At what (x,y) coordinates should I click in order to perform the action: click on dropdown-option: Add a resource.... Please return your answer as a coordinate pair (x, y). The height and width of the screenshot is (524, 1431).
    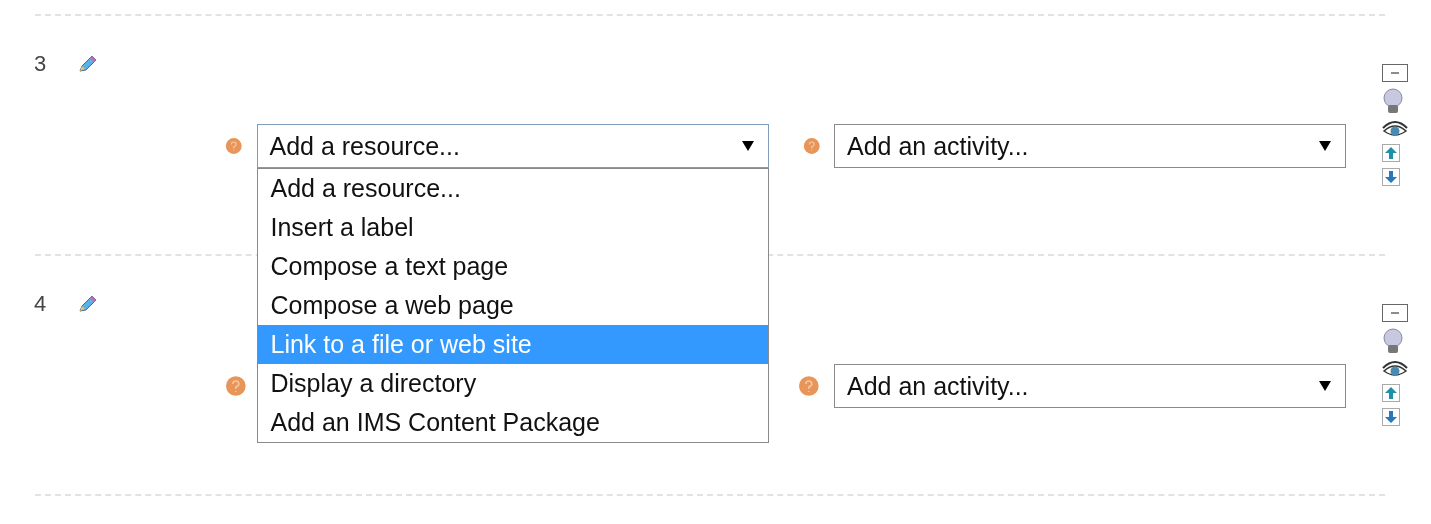
    Looking at the image, I should click on (512, 188).